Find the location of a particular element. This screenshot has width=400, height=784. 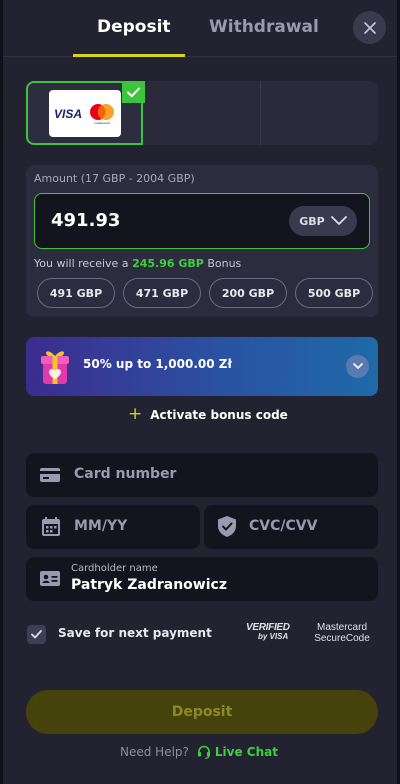

save-payment-checkbox is located at coordinates (36, 634).